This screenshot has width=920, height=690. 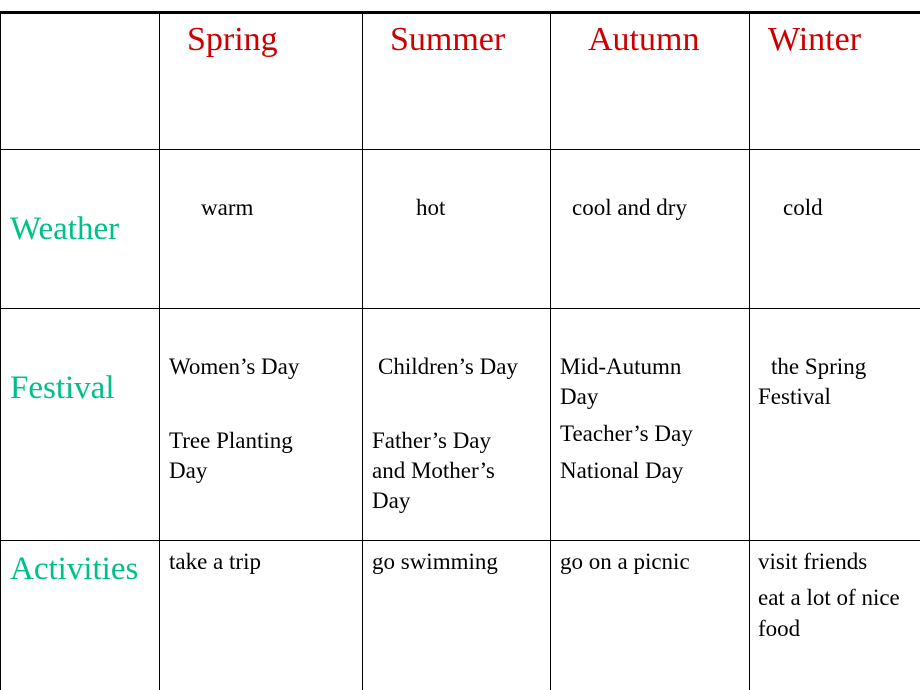 What do you see at coordinates (74, 569) in the screenshot?
I see `row-label-activities: Activities` at bounding box center [74, 569].